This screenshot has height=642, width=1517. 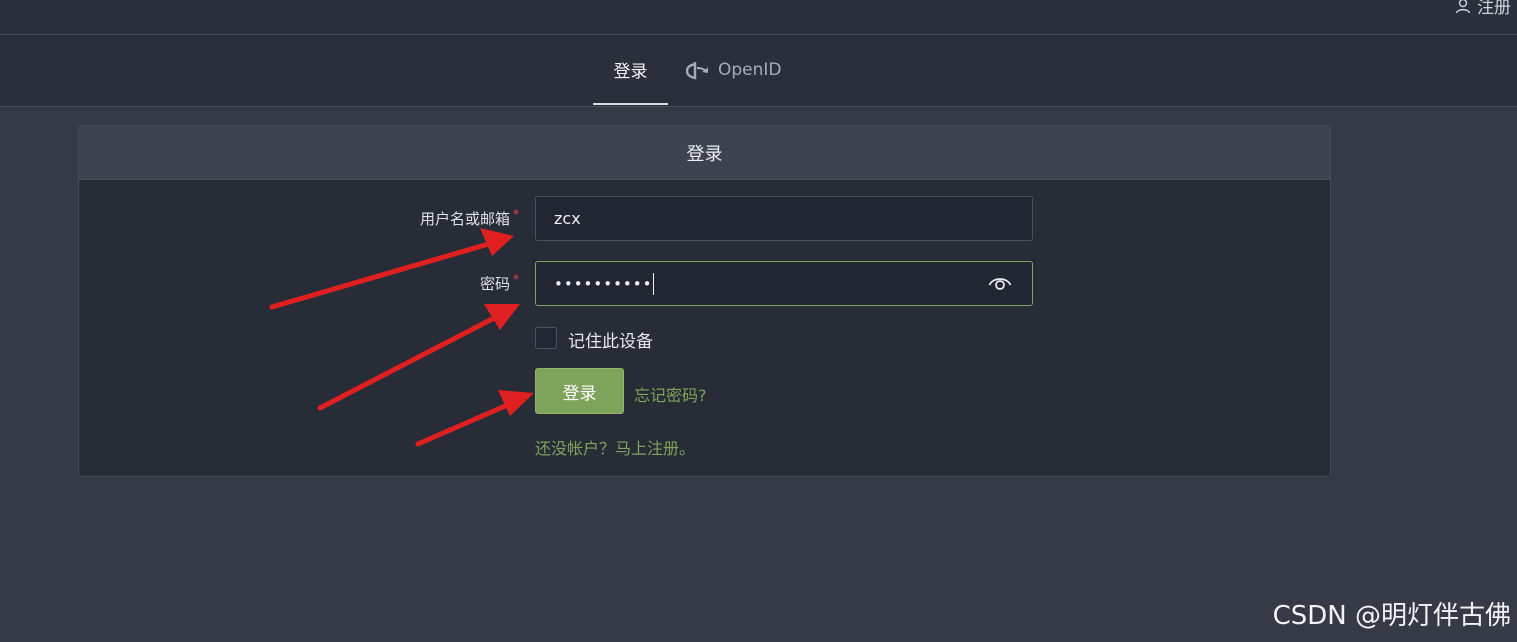 I want to click on register-link: 还没帐户？马上注册。, so click(x=615, y=447).